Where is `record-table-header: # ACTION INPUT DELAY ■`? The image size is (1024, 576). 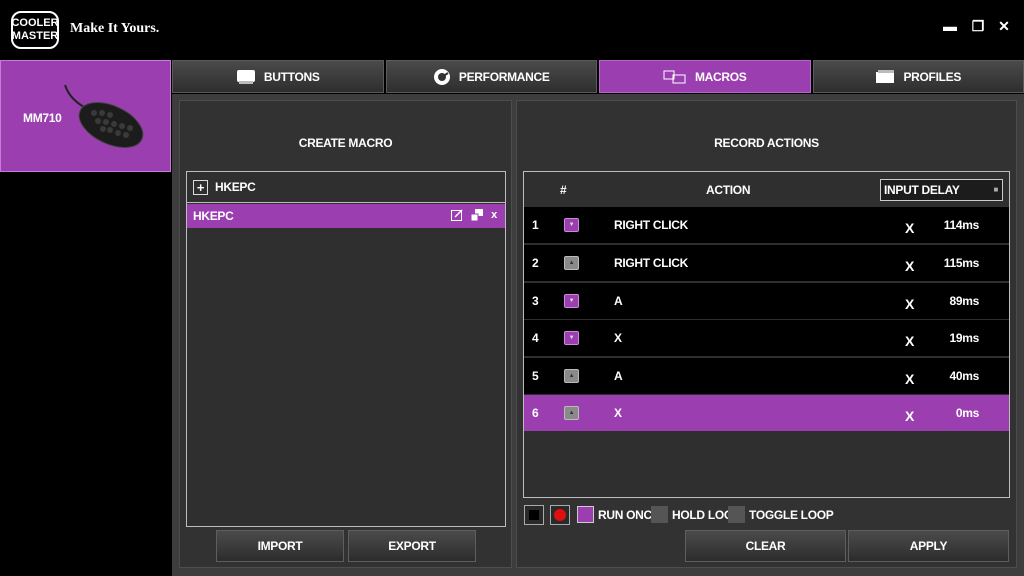
record-table-header: # ACTION INPUT DELAY ■ is located at coordinates (766, 188).